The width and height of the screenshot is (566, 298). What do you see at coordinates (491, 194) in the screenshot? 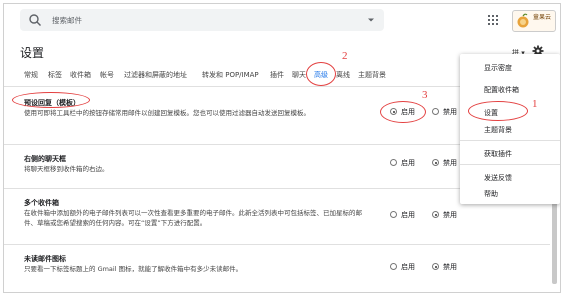
I see `menu-item-help: 帮助` at bounding box center [491, 194].